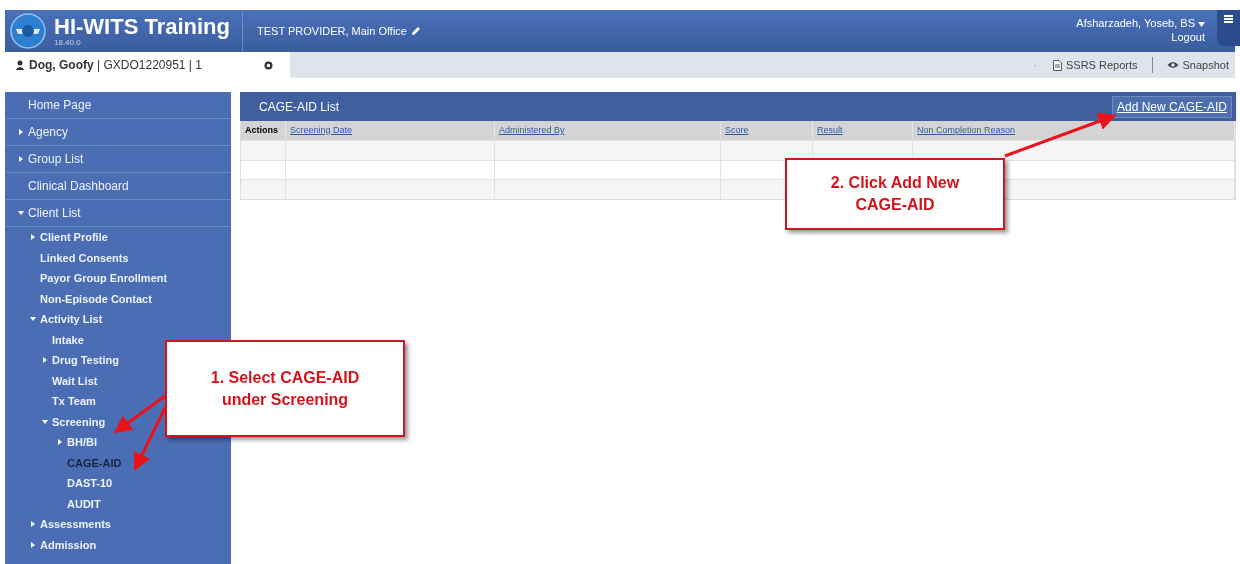 Image resolution: width=1240 pixels, height=564 pixels. What do you see at coordinates (54, 213) in the screenshot?
I see `sidebar-item: Client List` at bounding box center [54, 213].